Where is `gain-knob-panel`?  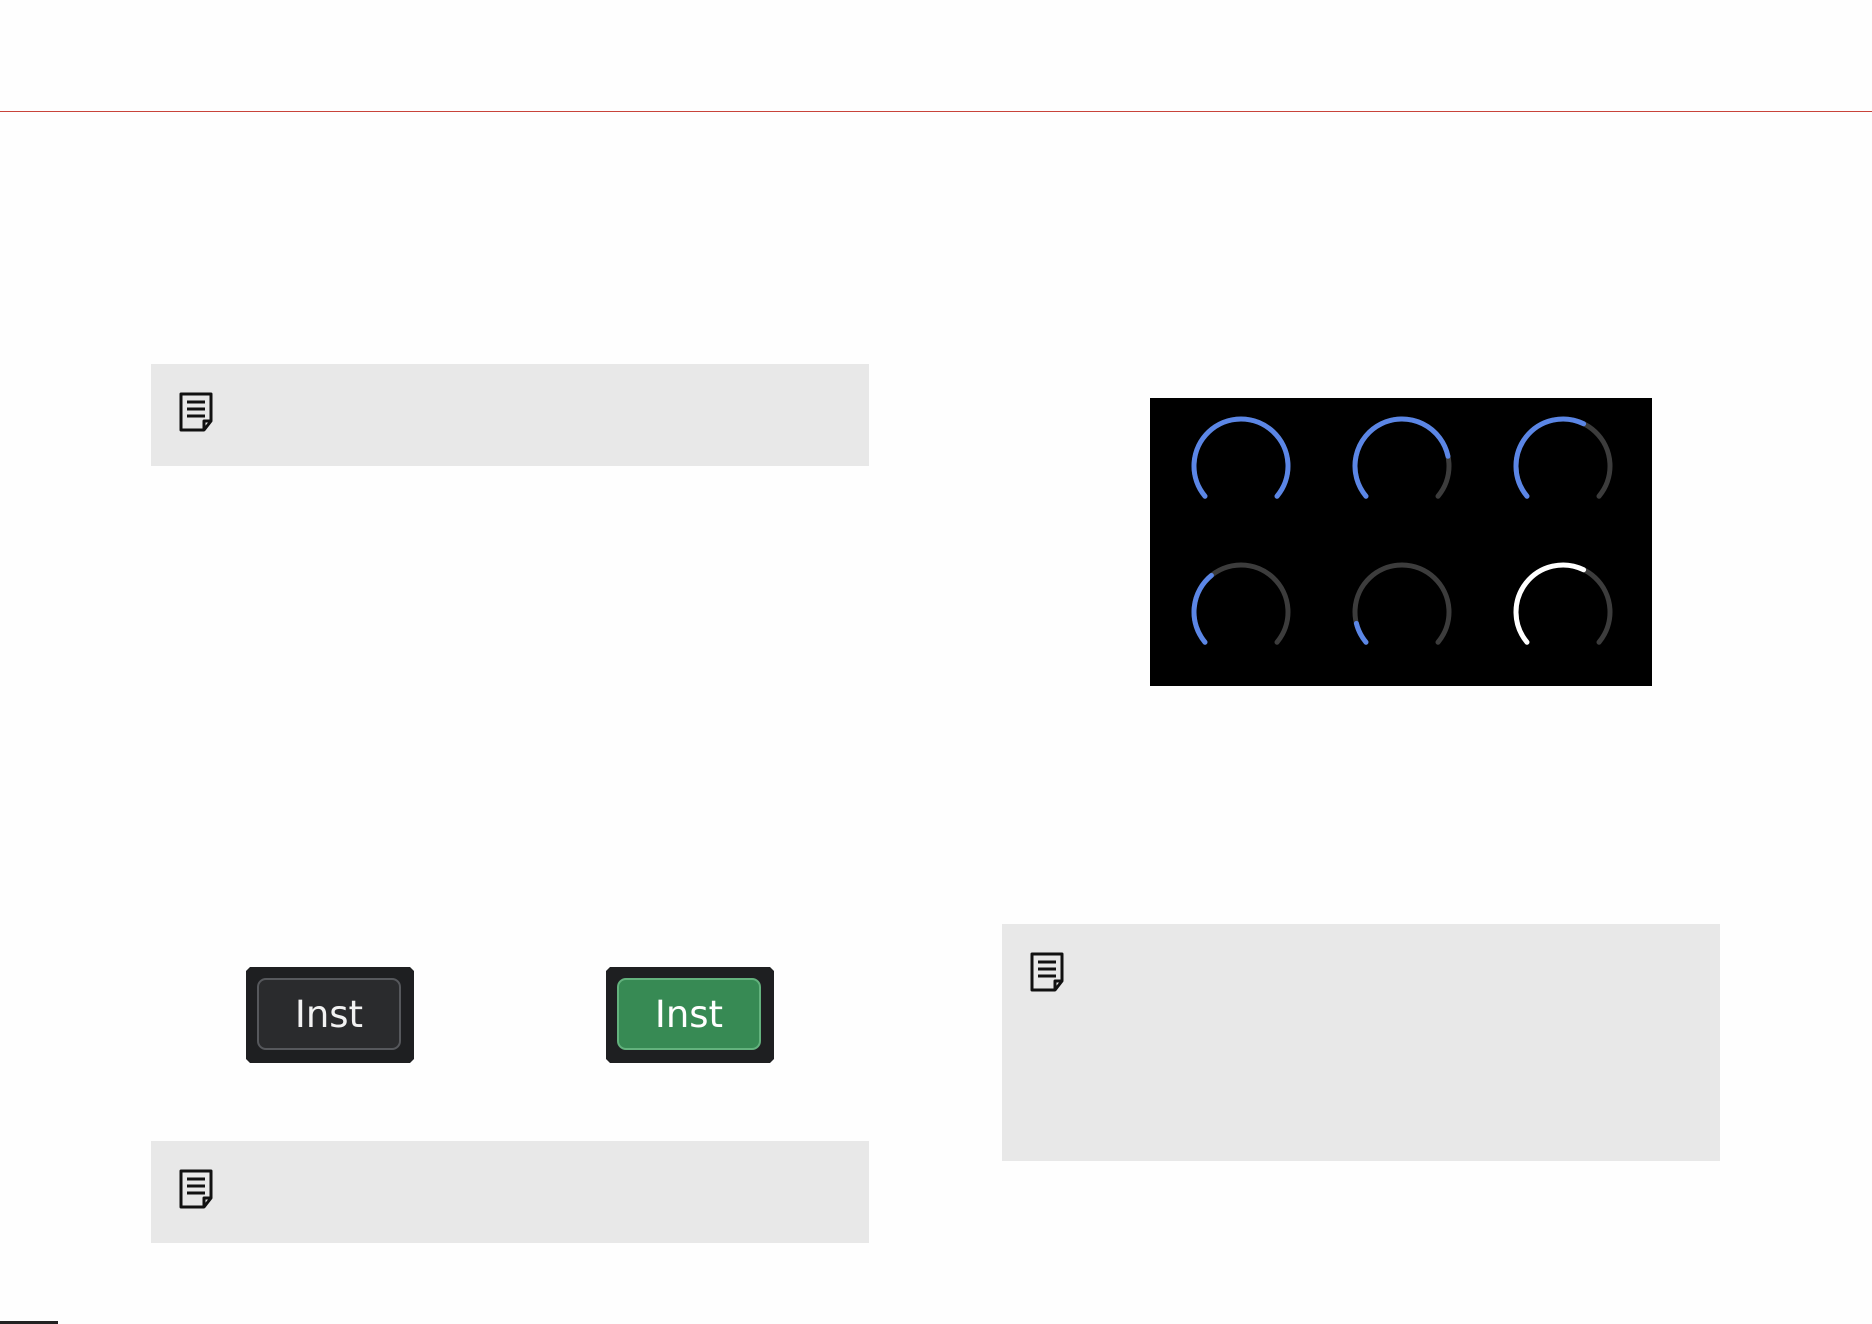 gain-knob-panel is located at coordinates (1401, 542).